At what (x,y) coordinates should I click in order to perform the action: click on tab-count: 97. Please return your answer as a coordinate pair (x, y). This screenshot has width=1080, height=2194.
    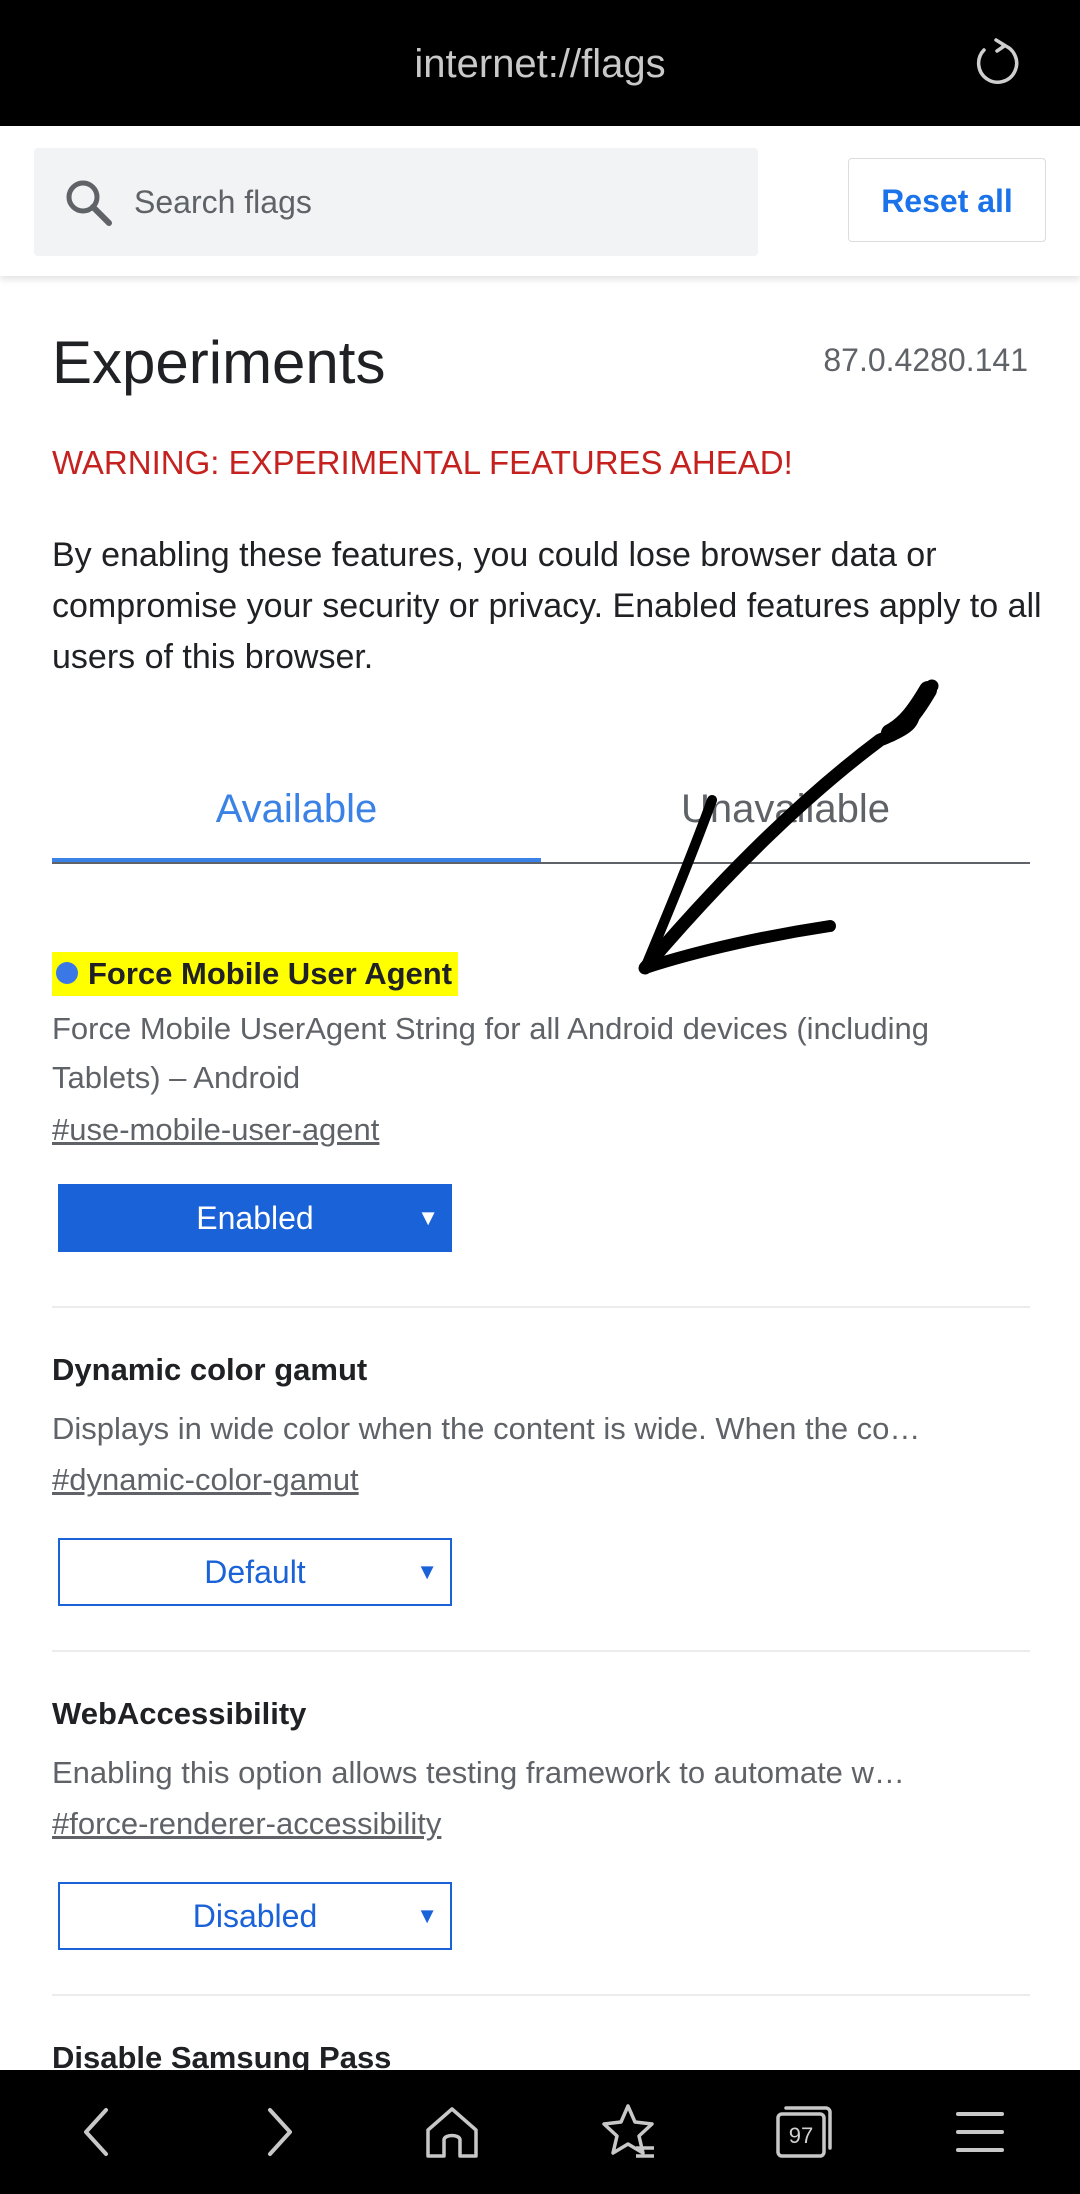
    Looking at the image, I should click on (801, 2135).